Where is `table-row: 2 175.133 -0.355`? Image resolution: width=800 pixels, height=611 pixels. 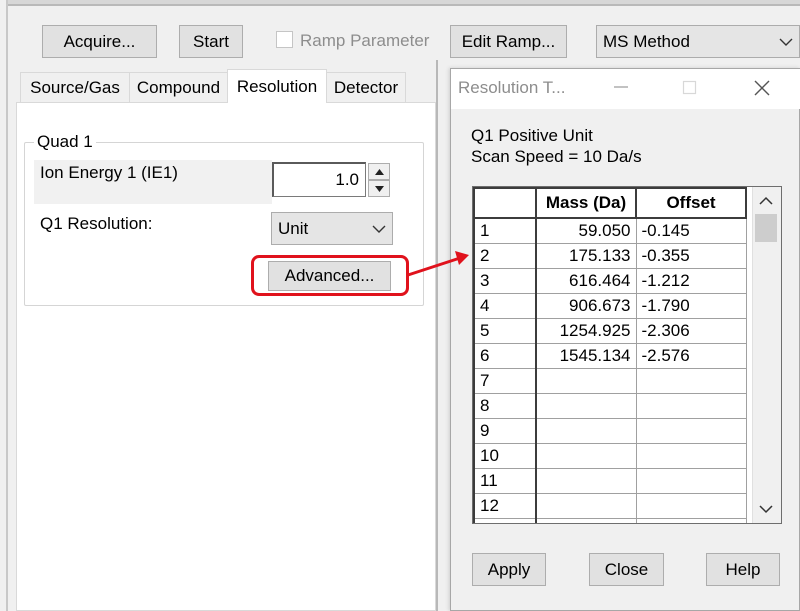 table-row: 2 175.133 -0.355 is located at coordinates (610, 255).